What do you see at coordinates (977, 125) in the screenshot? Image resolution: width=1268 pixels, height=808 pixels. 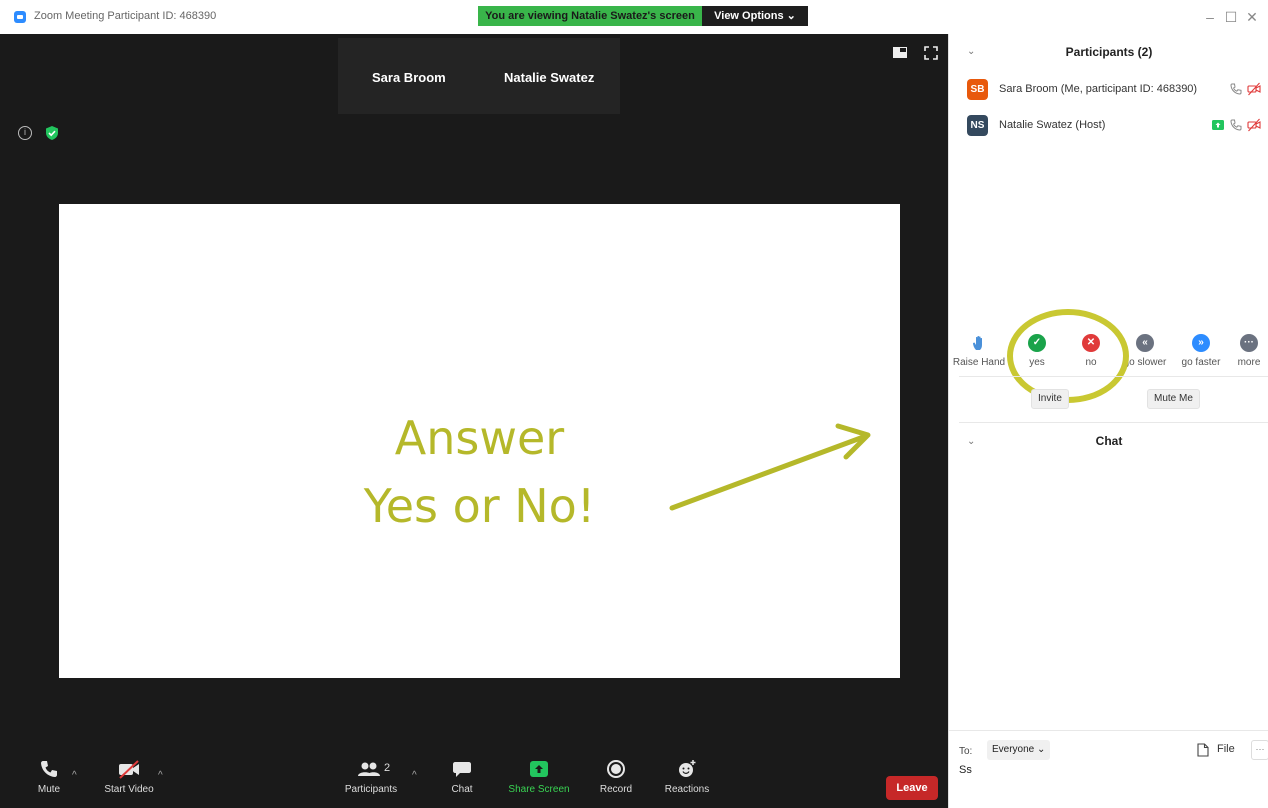 I see `avatar: NS` at bounding box center [977, 125].